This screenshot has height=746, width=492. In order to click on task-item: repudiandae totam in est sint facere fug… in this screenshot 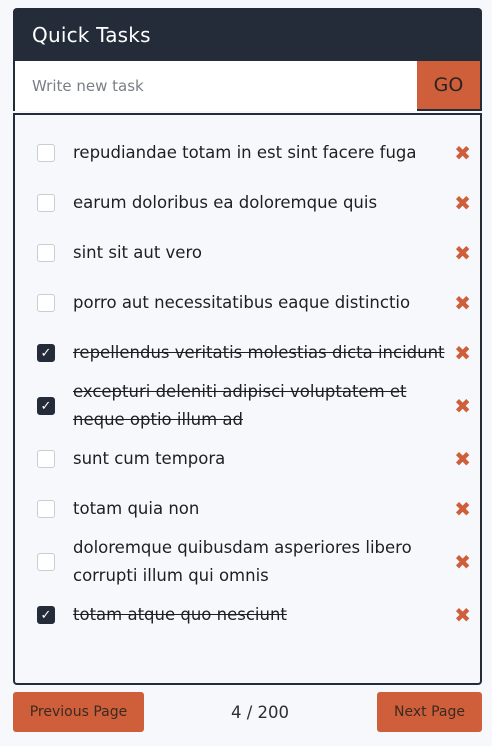, I will do `click(247, 153)`.